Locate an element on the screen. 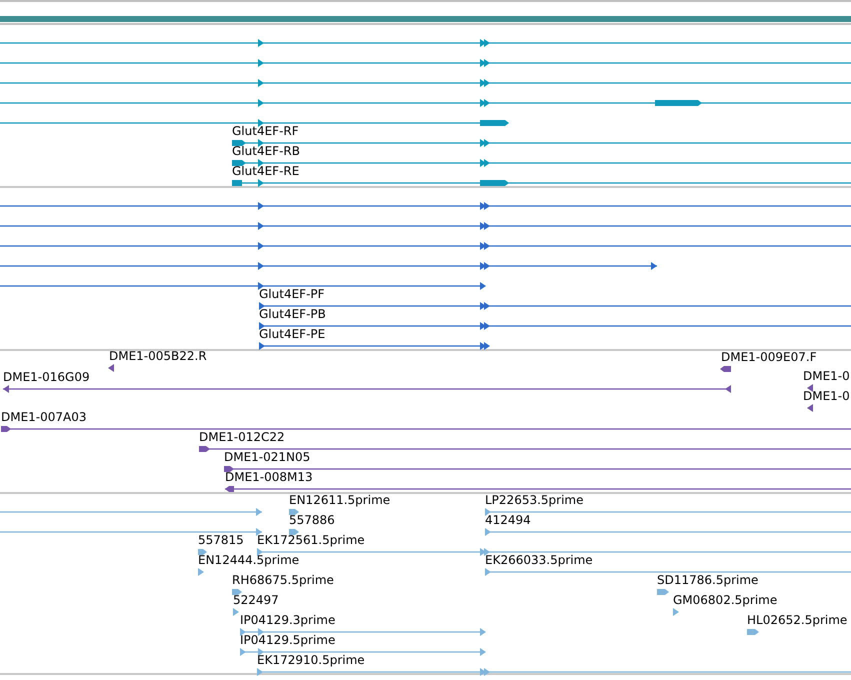 The image size is (851, 680). feature-label: DME1-009E07.F is located at coordinates (769, 357).